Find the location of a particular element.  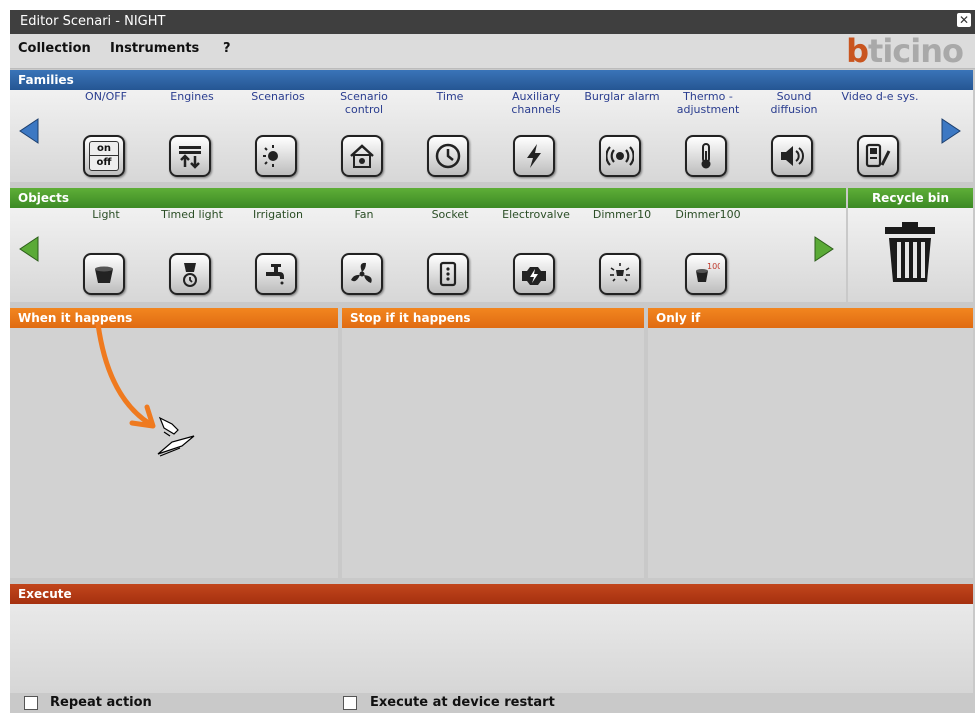

window-title: Editor Scenari - NIGHT is located at coordinates (93, 21).